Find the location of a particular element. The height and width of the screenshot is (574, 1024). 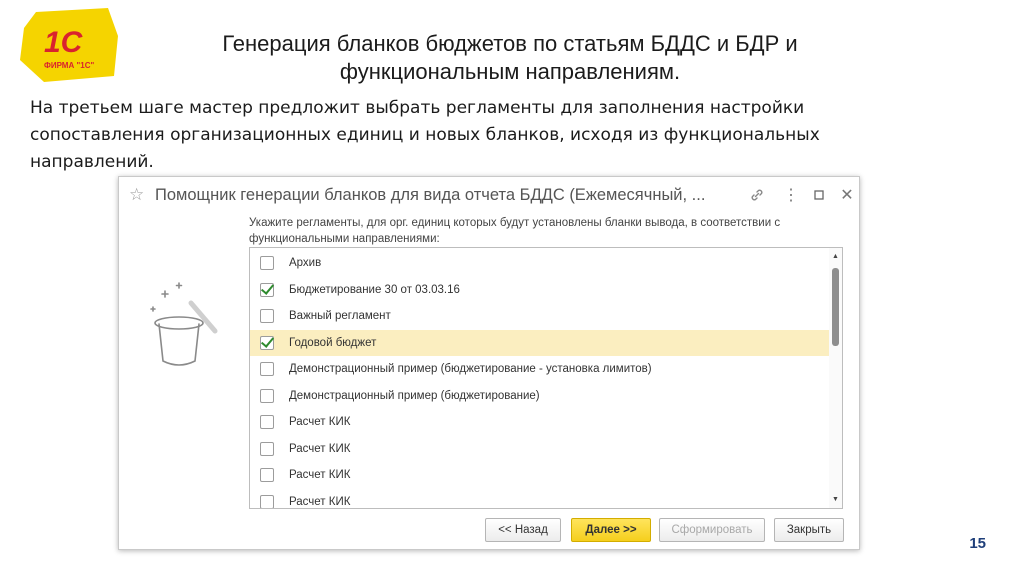

list-scrollbar: ▲ ▼ is located at coordinates (835, 378).